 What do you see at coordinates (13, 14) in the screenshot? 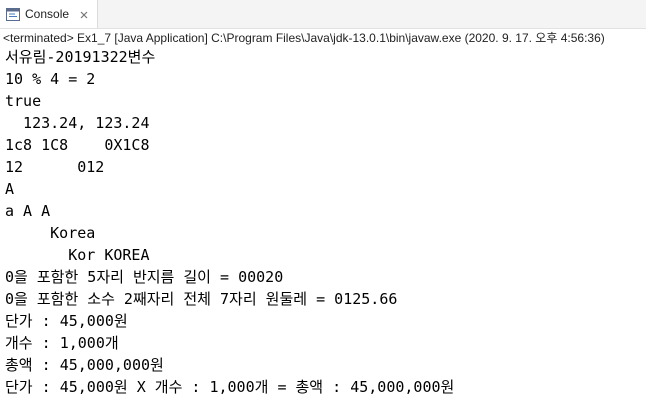
I see `console-icon` at bounding box center [13, 14].